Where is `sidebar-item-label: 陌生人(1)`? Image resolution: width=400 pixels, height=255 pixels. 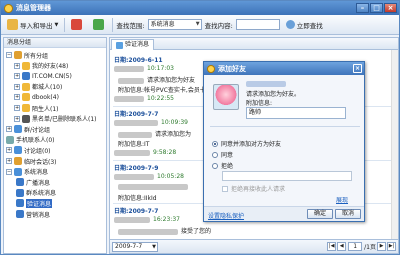
sidebar-item-label: 陌生人(1) is located at coordinates (45, 109).